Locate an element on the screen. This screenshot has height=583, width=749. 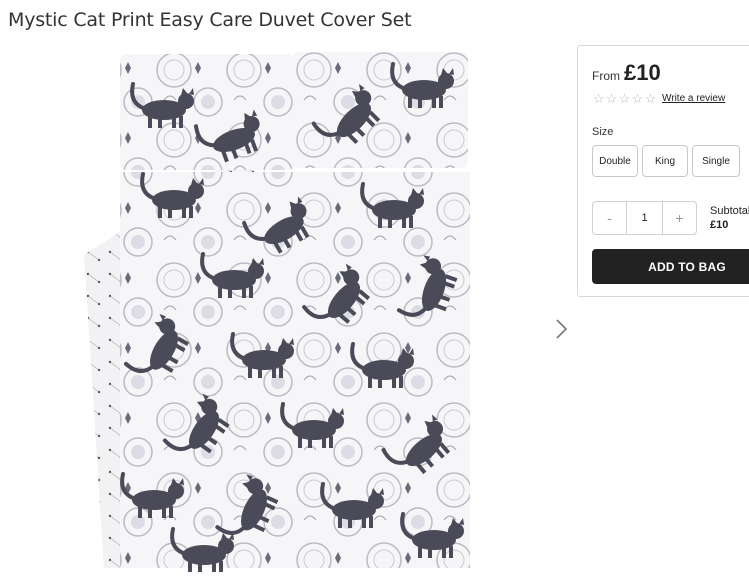
price-from-label: From is located at coordinates (606, 76).